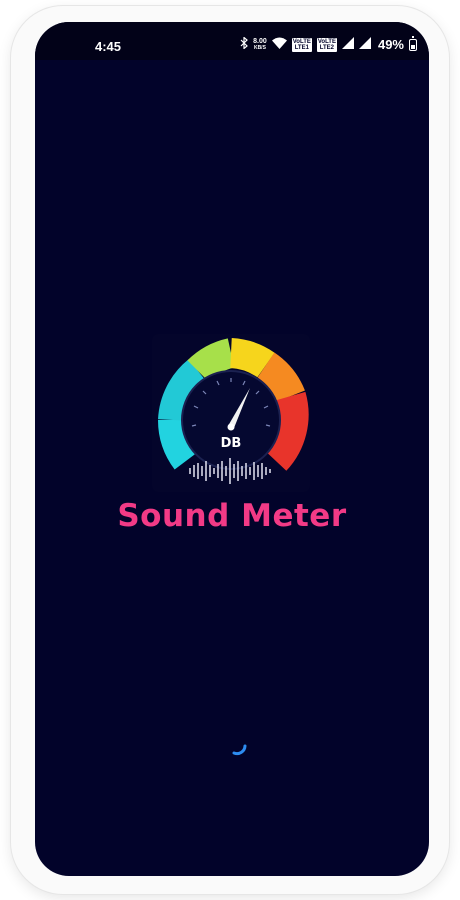 This screenshot has height=900, width=460. Describe the element at coordinates (259, 47) in the screenshot. I see `net-speed-unit: KB/S` at that location.